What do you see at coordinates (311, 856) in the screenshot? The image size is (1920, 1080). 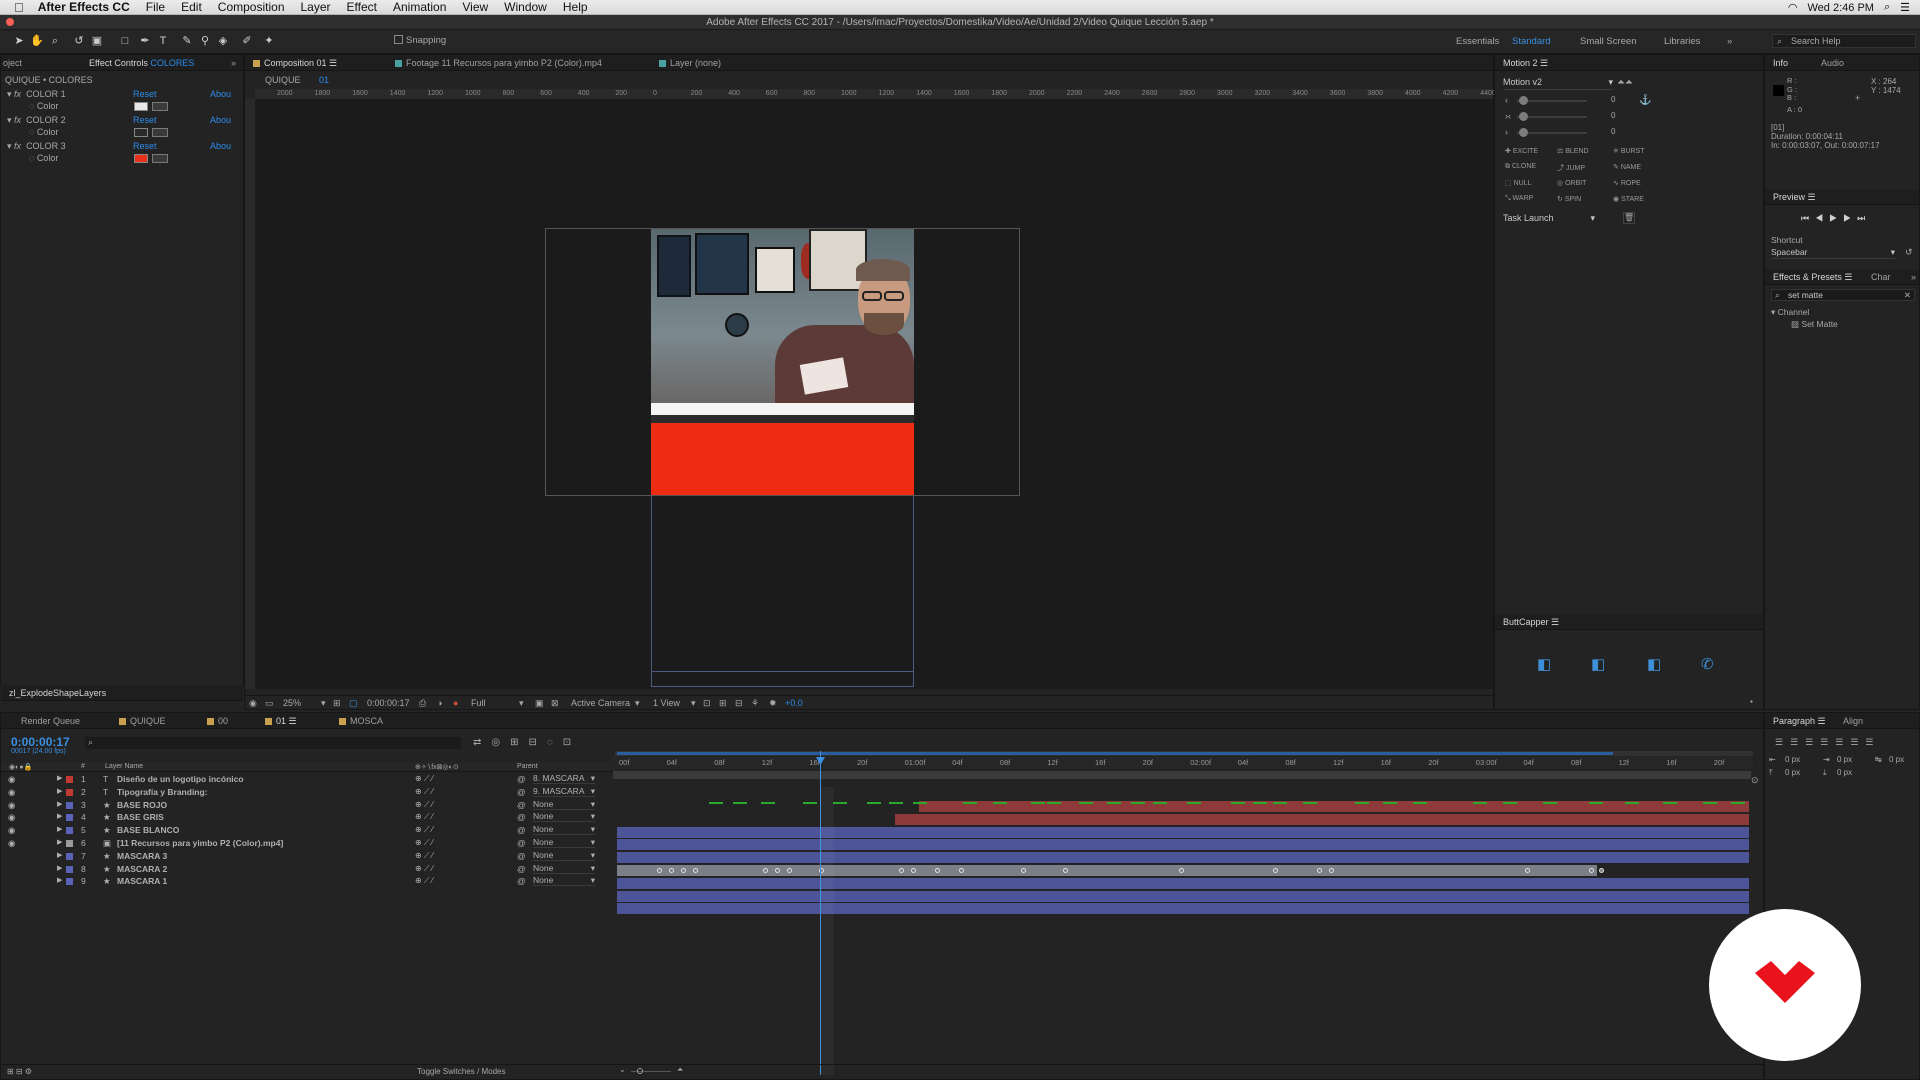 I see `layer-row: ▶ 7 ★ MASCARA 3 ⊕ ⟋ ⁄ @ None ▾` at bounding box center [311, 856].